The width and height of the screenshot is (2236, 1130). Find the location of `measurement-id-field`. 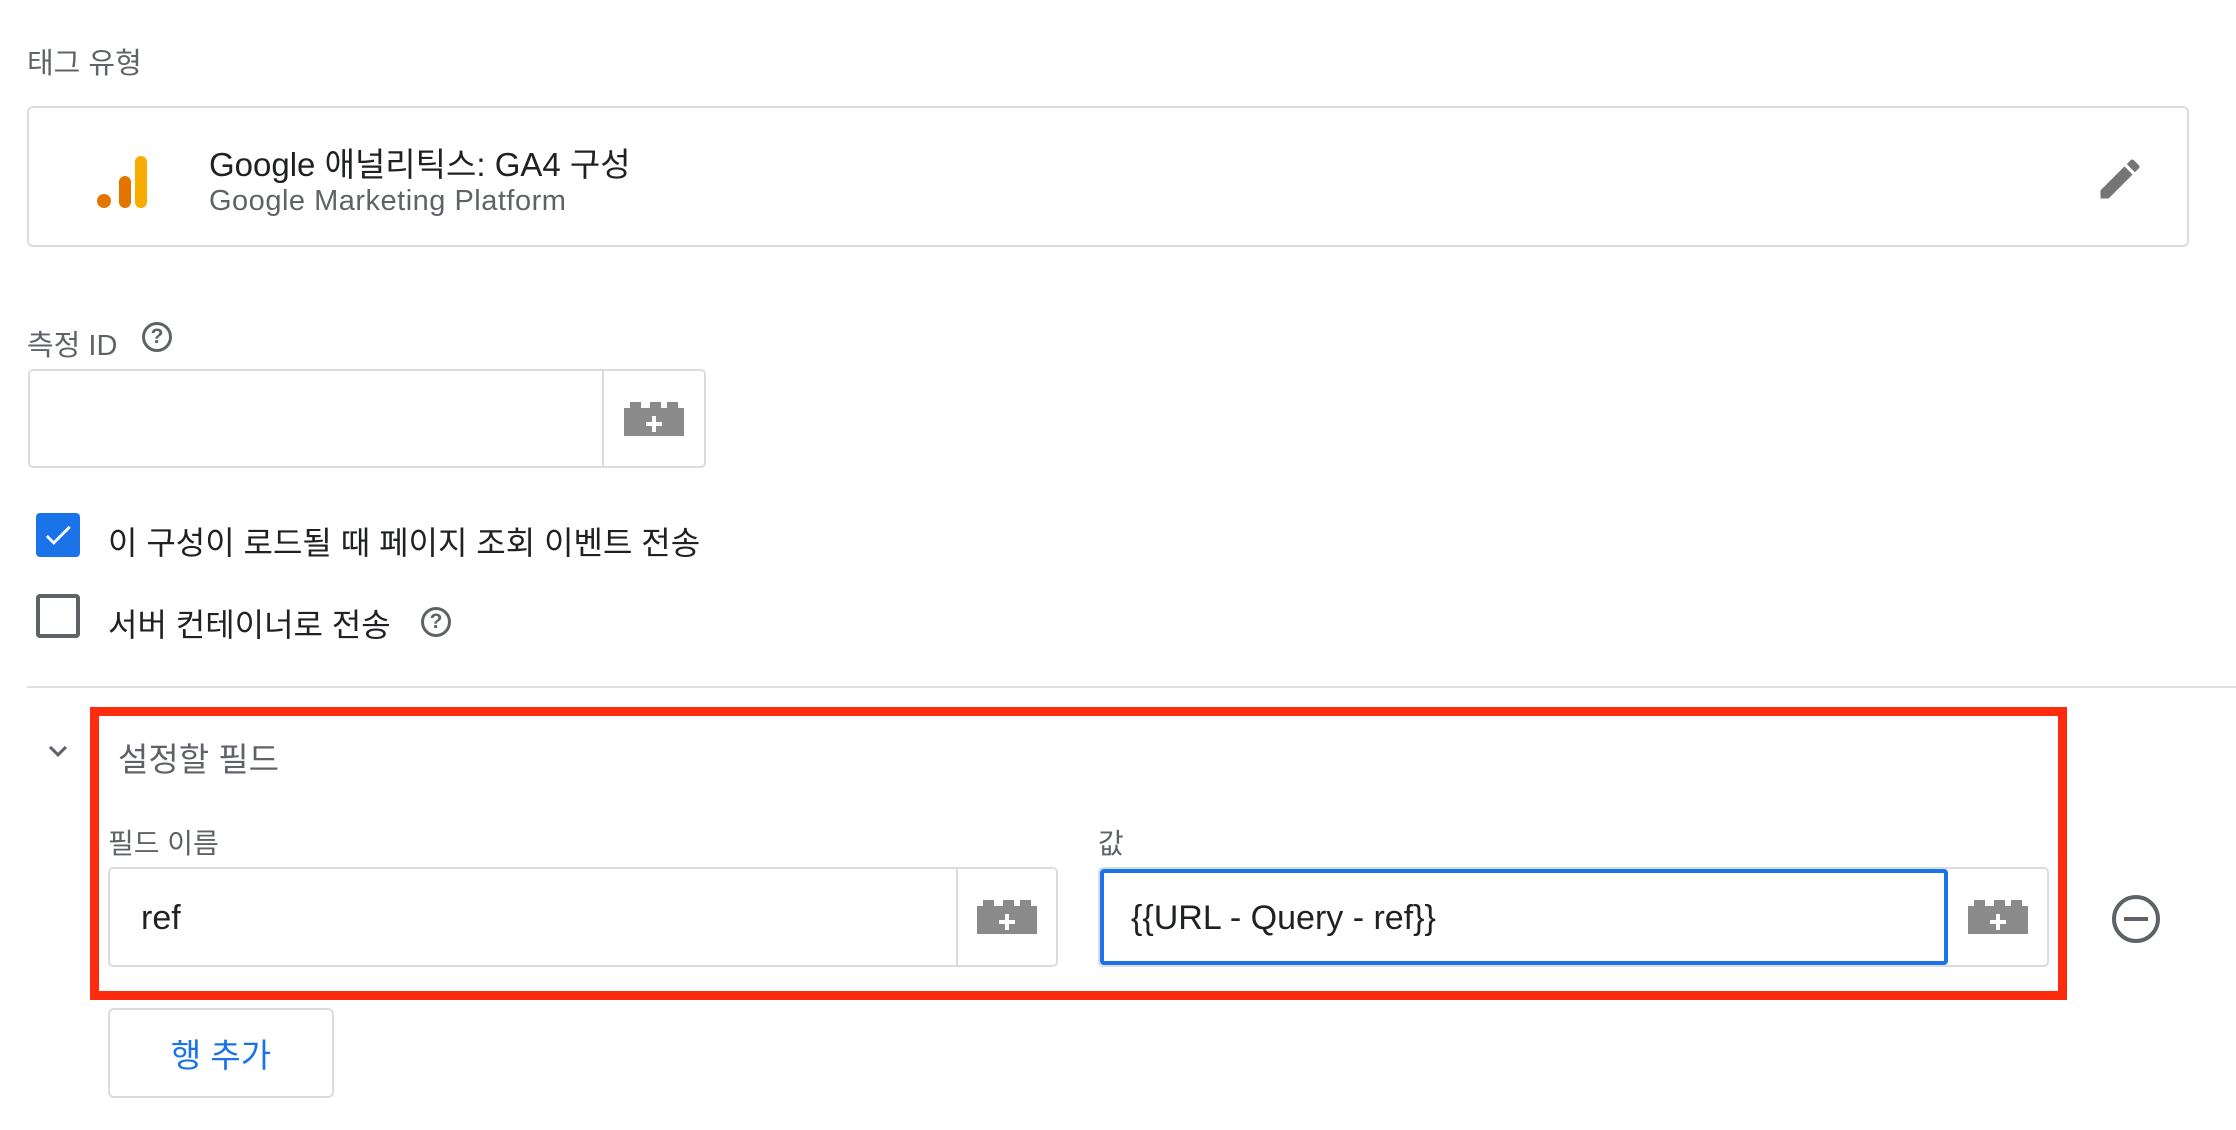

measurement-id-field is located at coordinates (367, 418).